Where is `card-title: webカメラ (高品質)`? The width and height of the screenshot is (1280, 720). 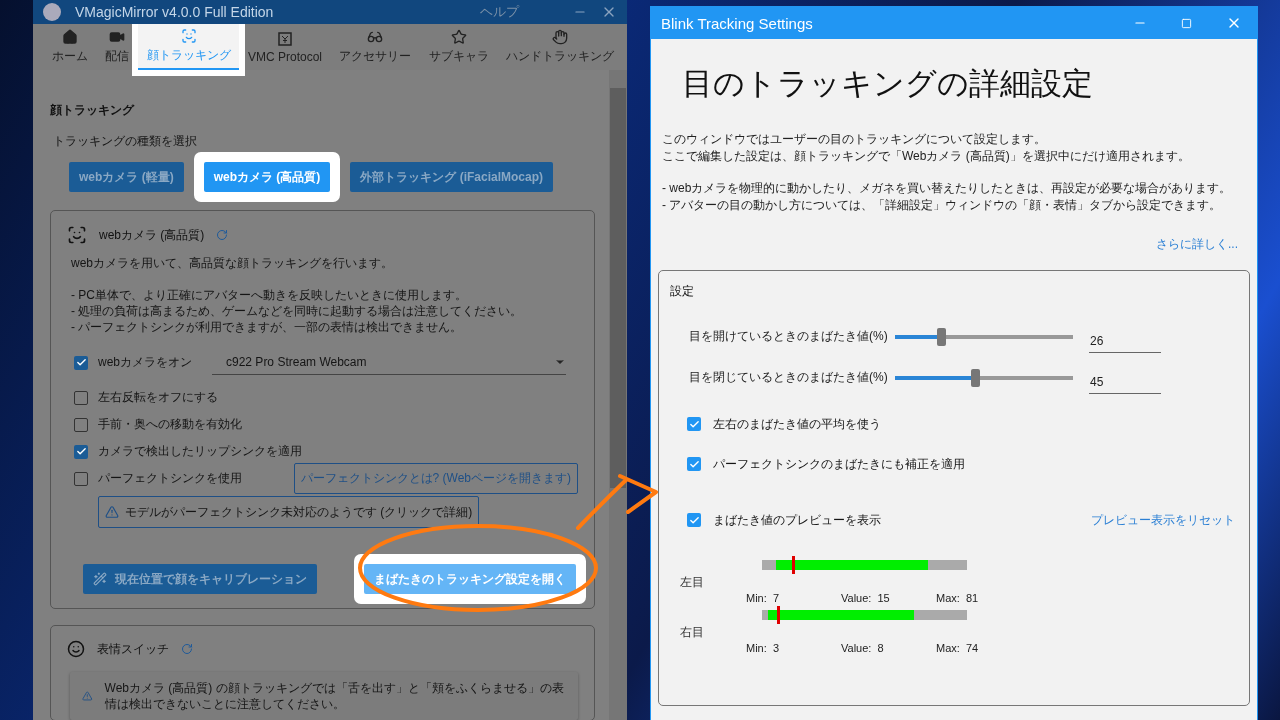 card-title: webカメラ (高品質) is located at coordinates (152, 235).